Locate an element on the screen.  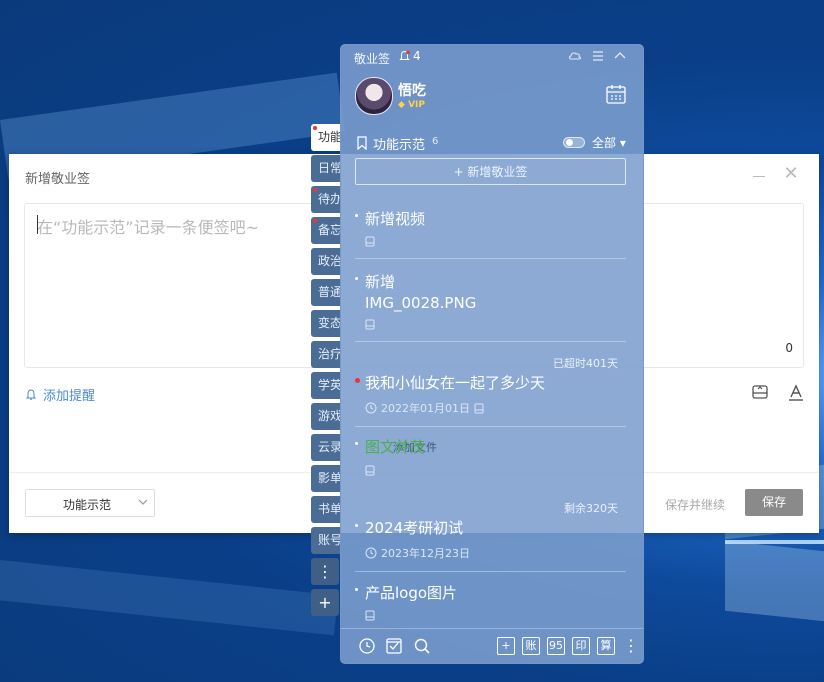
calculator-button: 算 is located at coordinates (606, 646).